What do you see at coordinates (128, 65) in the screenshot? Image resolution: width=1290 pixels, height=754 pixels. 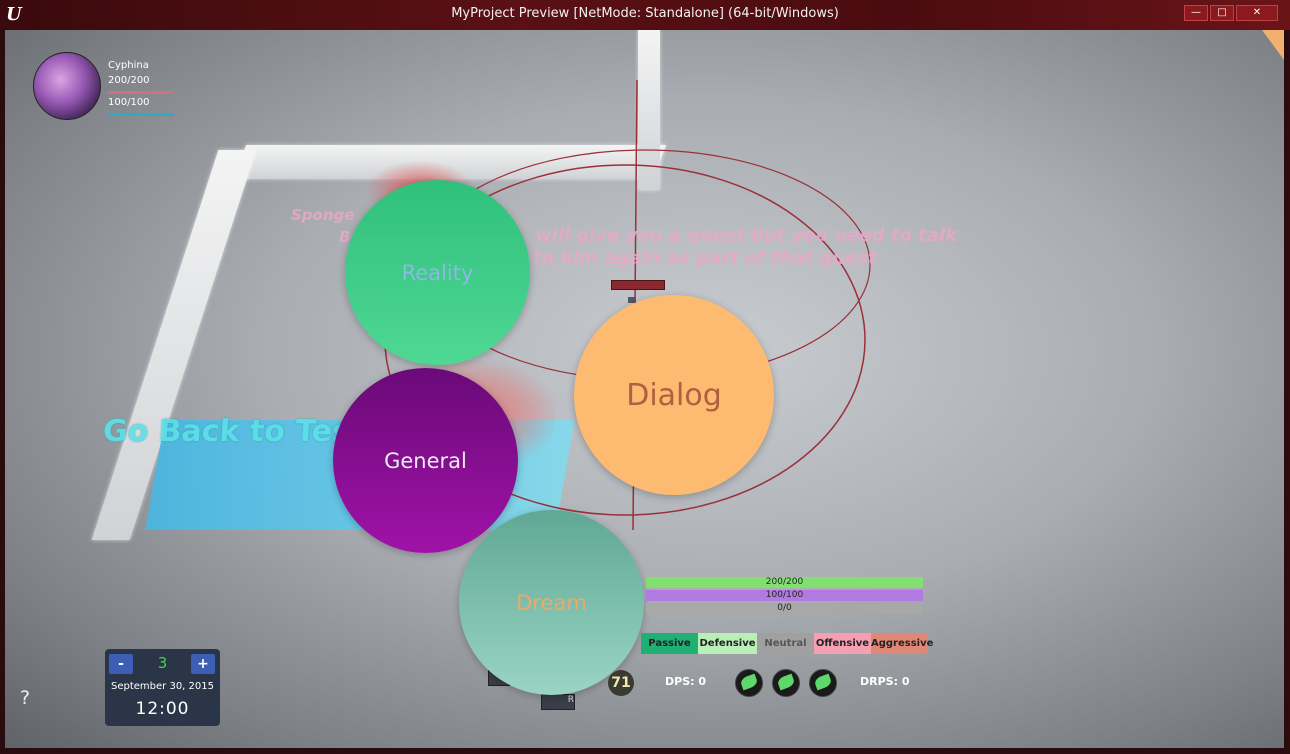 I see `player-name: Cyphina` at bounding box center [128, 65].